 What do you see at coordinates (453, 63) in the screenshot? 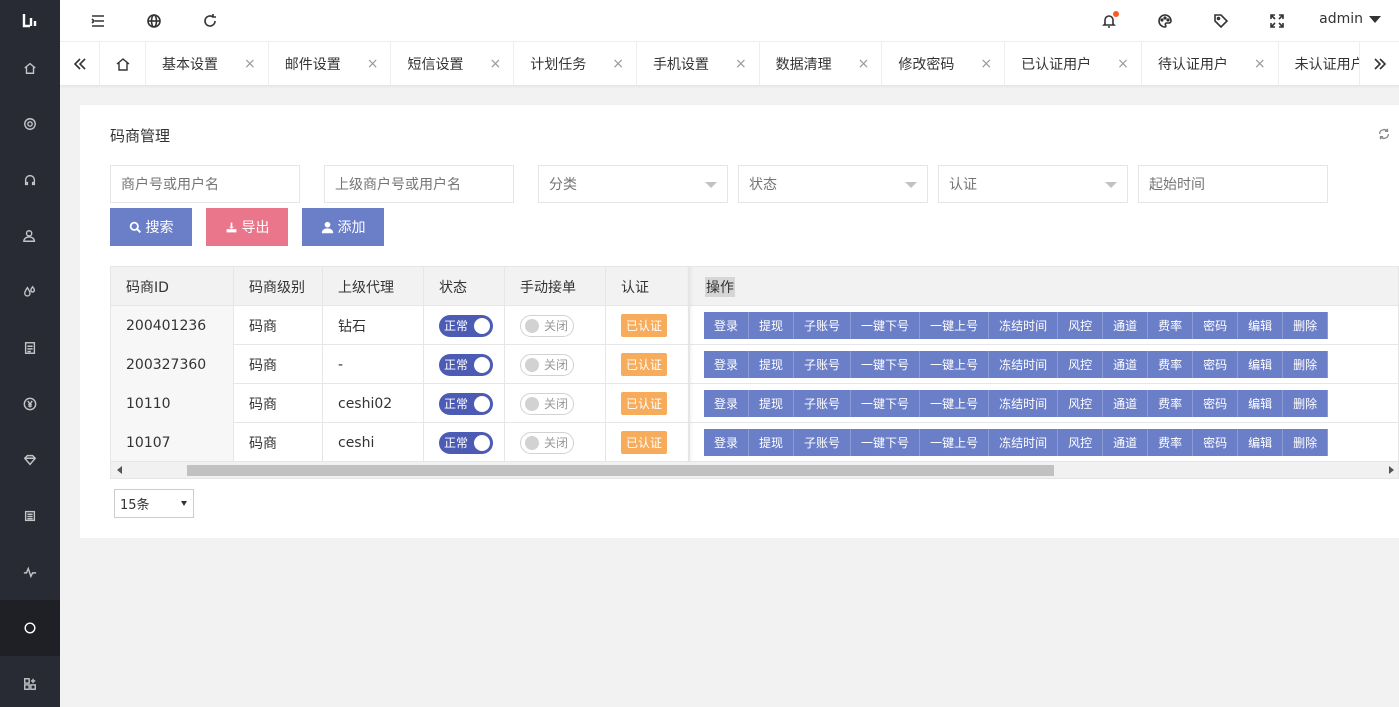
I see `tab-item: 短信设置 ×` at bounding box center [453, 63].